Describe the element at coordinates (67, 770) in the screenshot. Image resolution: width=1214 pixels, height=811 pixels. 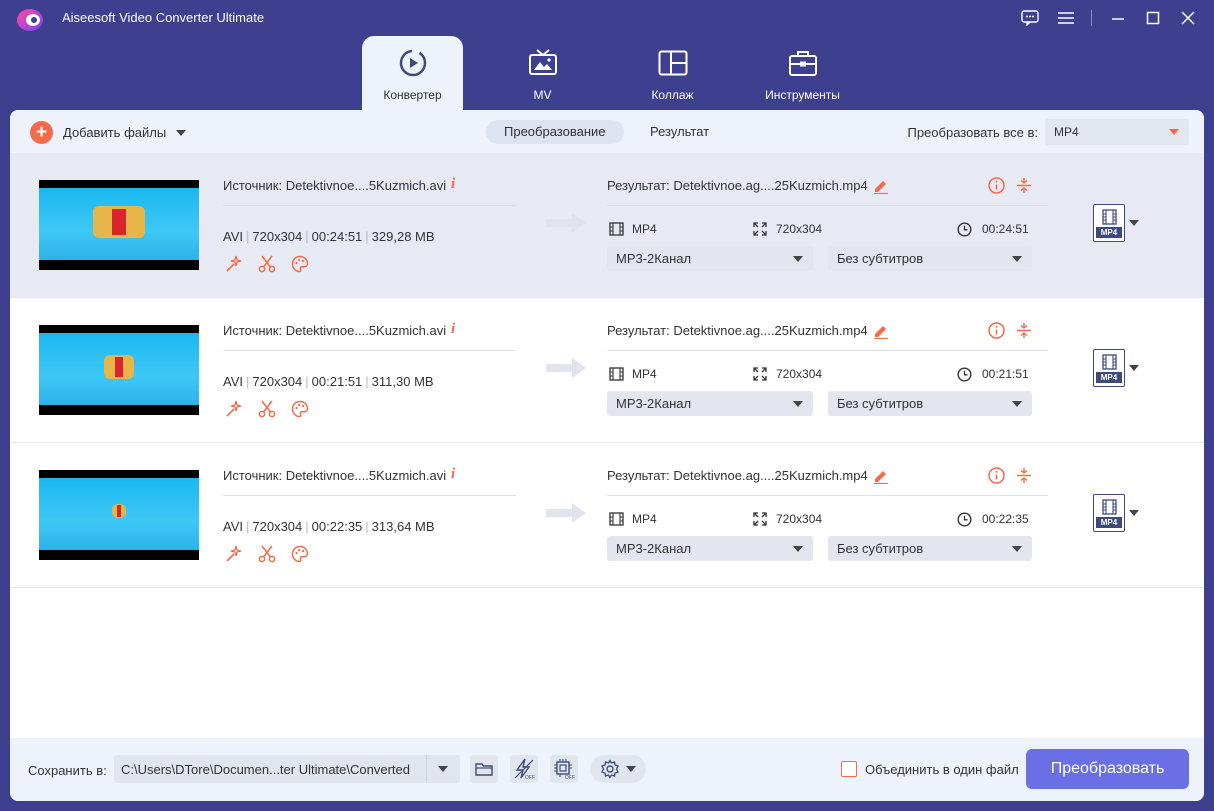
I see `save-to-label: Сохранить в:` at that location.